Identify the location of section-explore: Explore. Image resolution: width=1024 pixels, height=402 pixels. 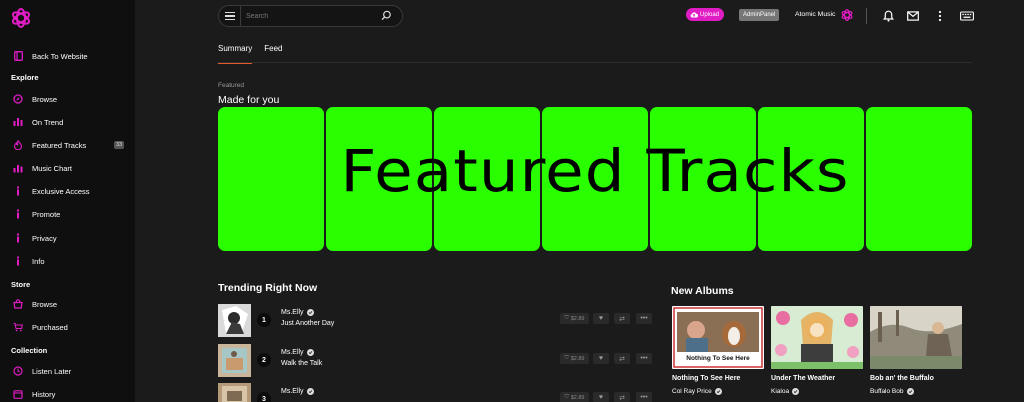
(25, 77).